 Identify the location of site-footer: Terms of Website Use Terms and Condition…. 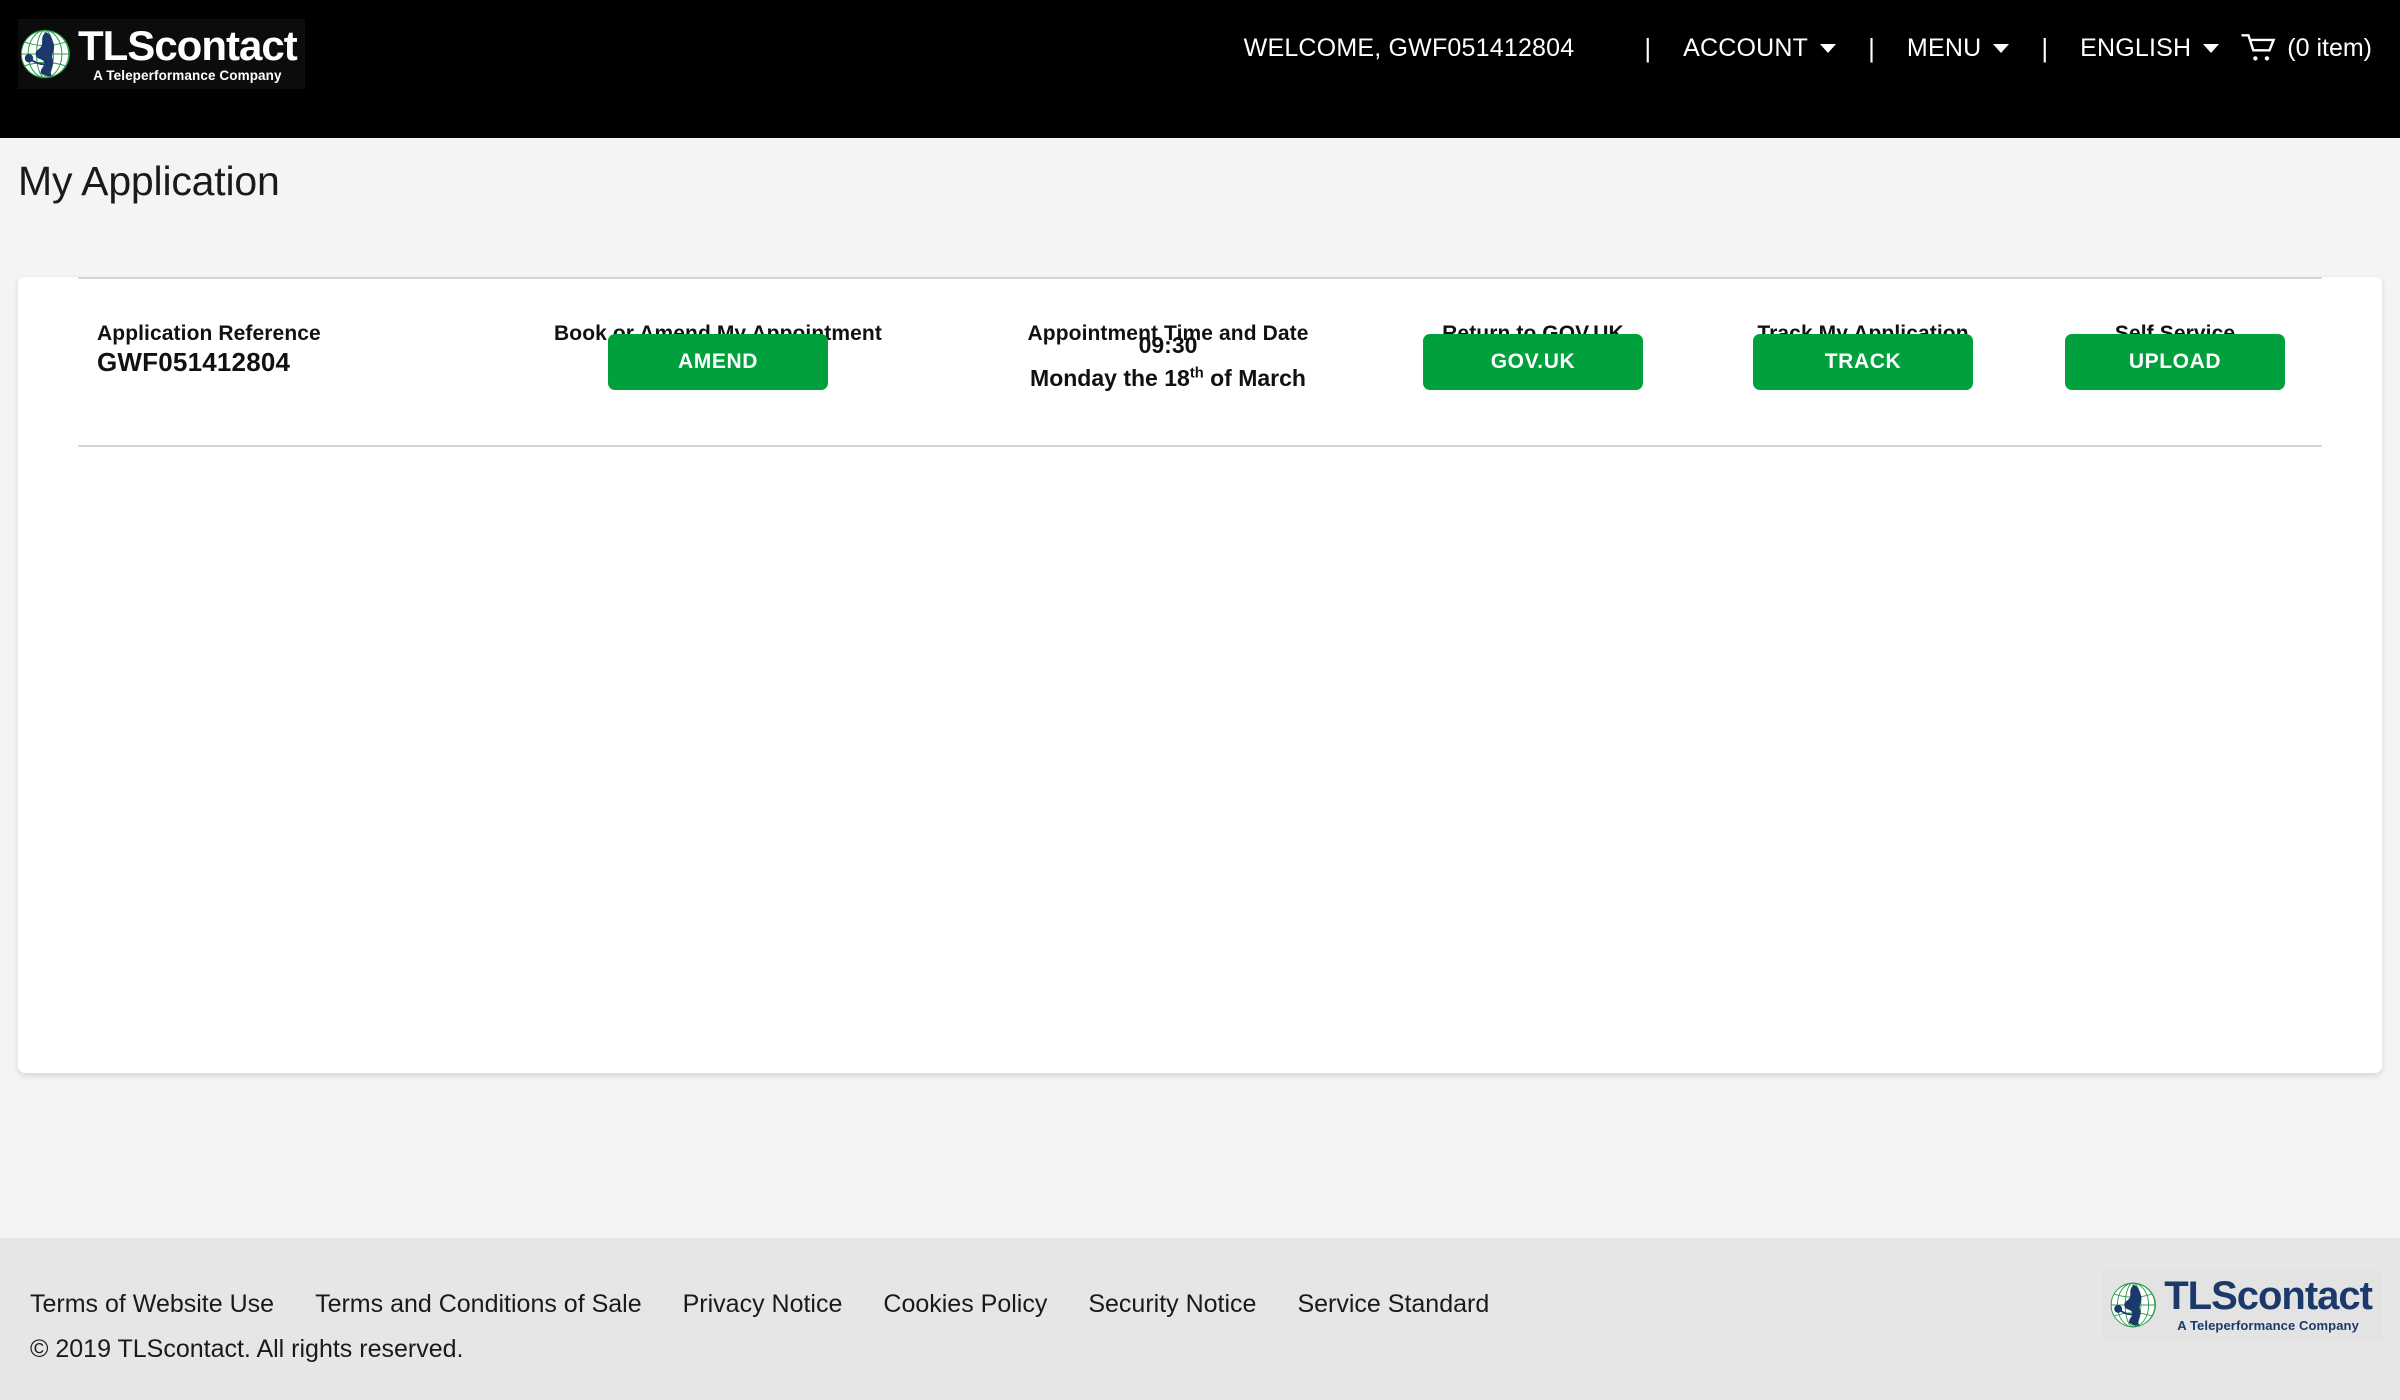
(1200, 1319).